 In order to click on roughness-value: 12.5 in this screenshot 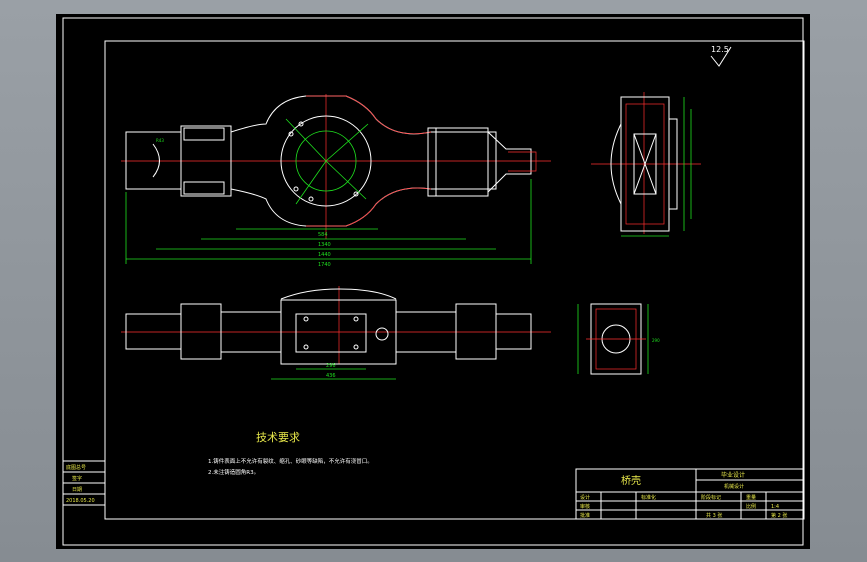, I will do `click(720, 49)`.